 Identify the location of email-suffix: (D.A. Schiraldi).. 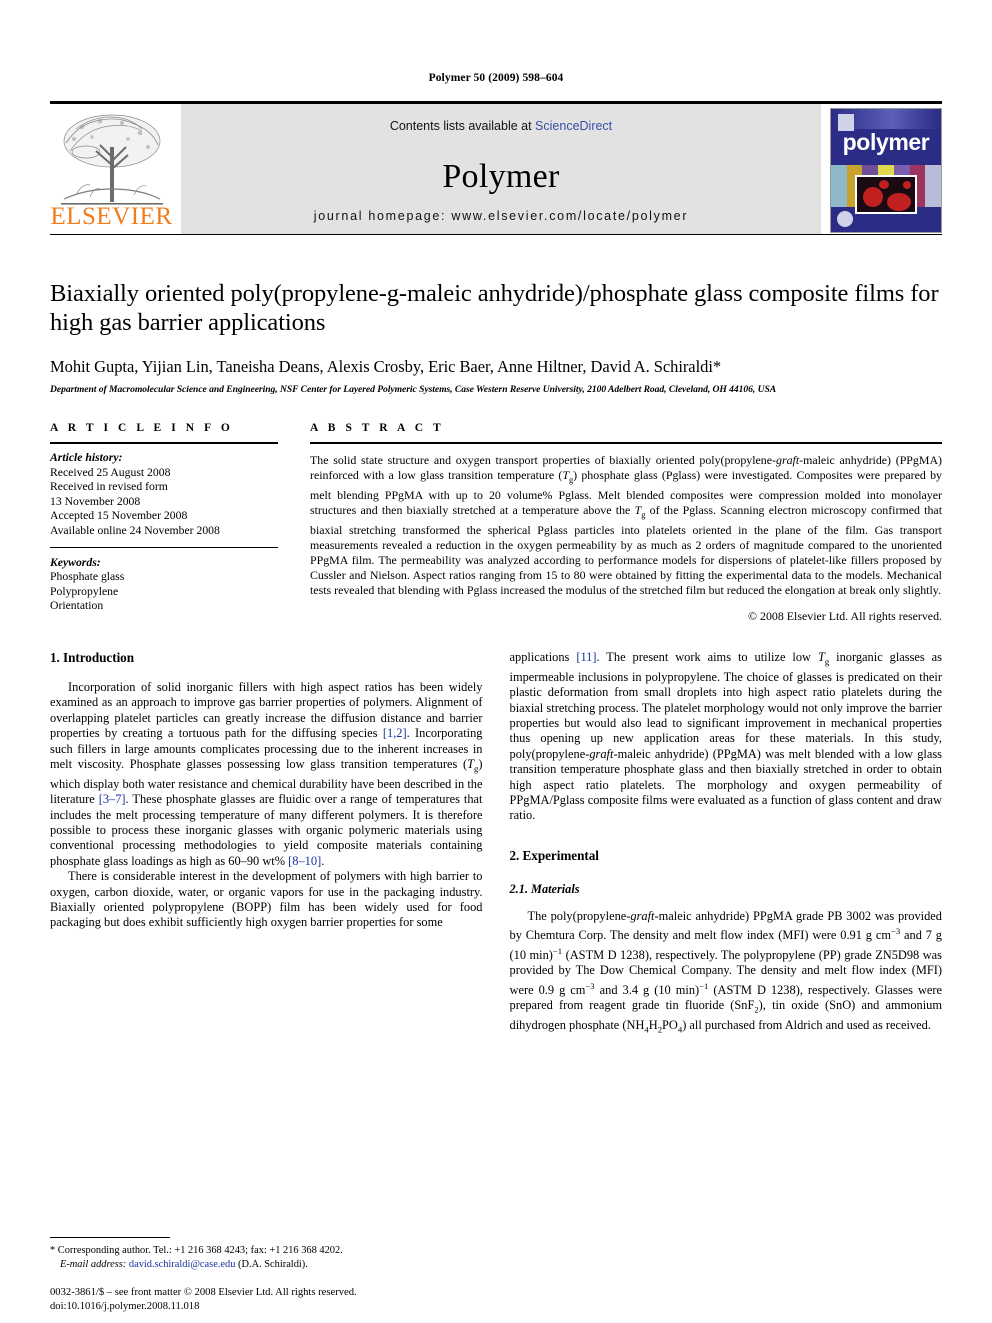
(271, 1264).